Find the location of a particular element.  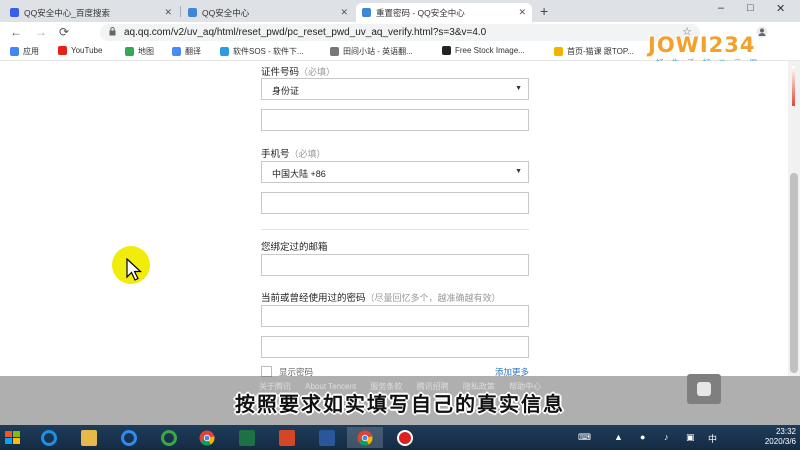

taskbar-powerpoint is located at coordinates (287, 437).